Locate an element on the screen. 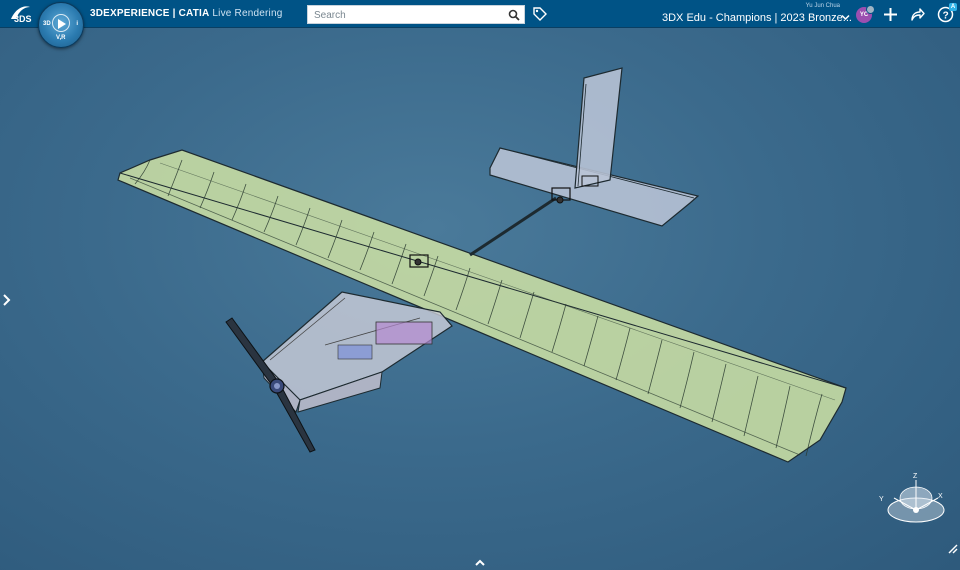 The width and height of the screenshot is (960, 570). vertical-stabilizer is located at coordinates (598, 128).